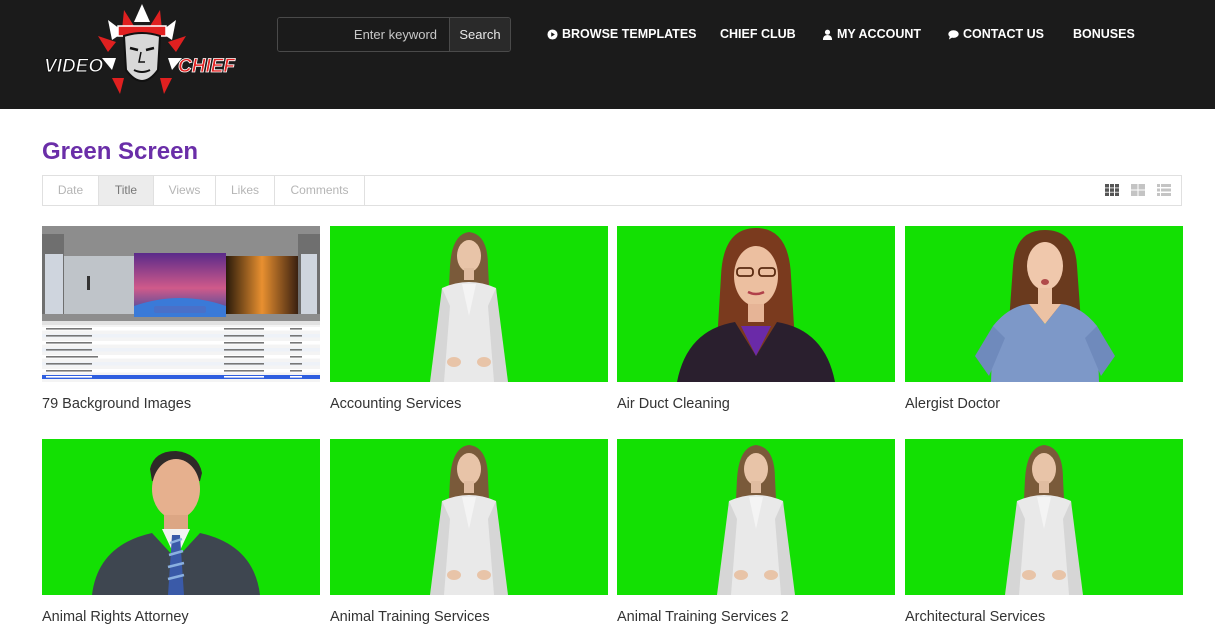 The height and width of the screenshot is (629, 1215). I want to click on template-card: Accounting Services, so click(469, 319).